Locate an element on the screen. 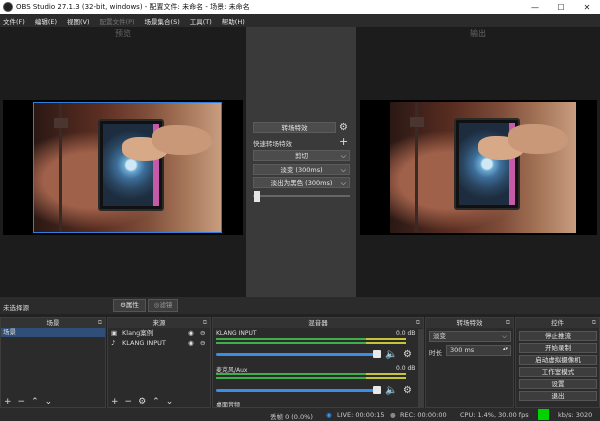  start-virtual-camera-button: 启动虚拟摄像机 is located at coordinates (558, 360).